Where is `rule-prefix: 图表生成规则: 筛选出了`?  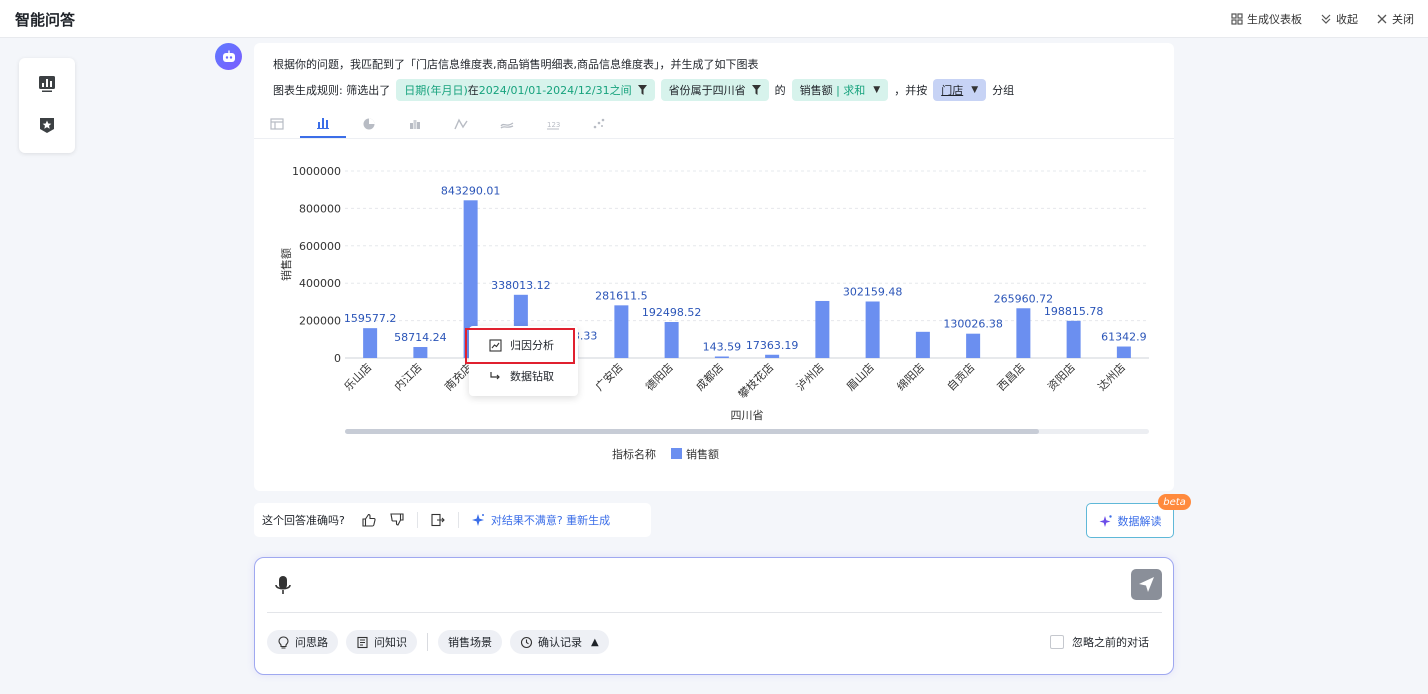
rule-prefix: 图表生成规则: 筛选出了 is located at coordinates (332, 90).